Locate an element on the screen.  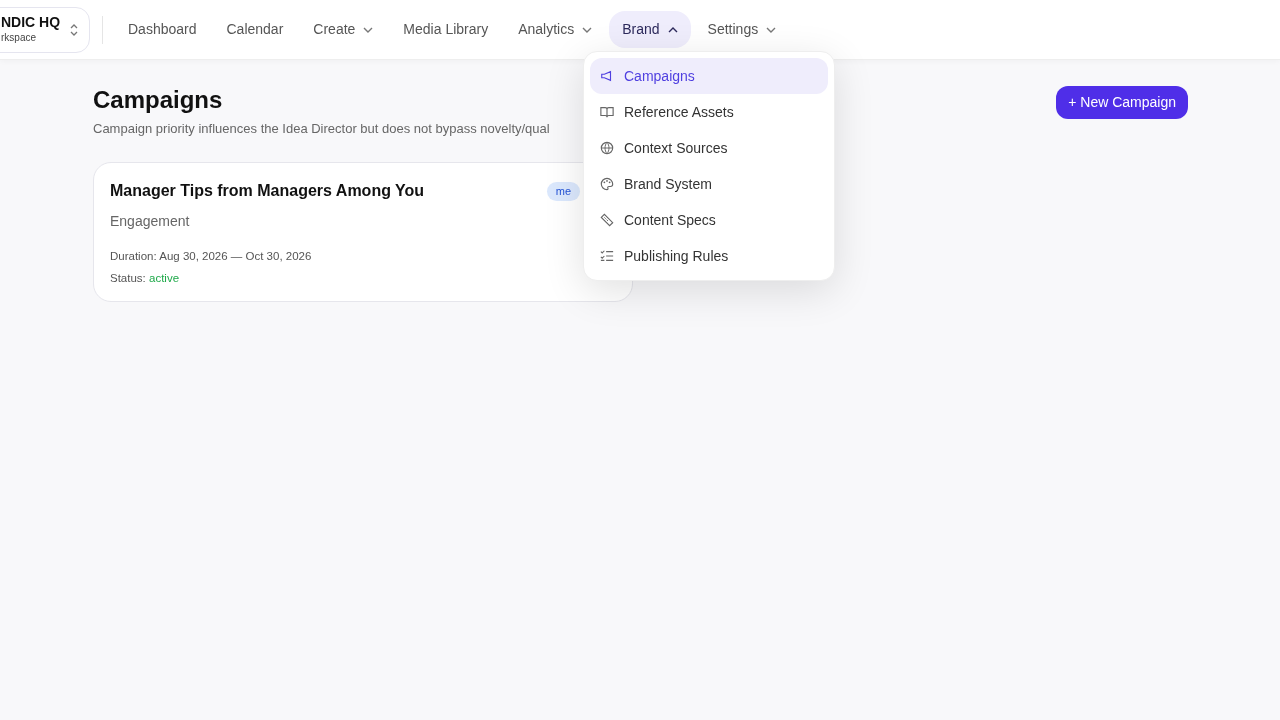
menu-item: Campaigns is located at coordinates (709, 76).